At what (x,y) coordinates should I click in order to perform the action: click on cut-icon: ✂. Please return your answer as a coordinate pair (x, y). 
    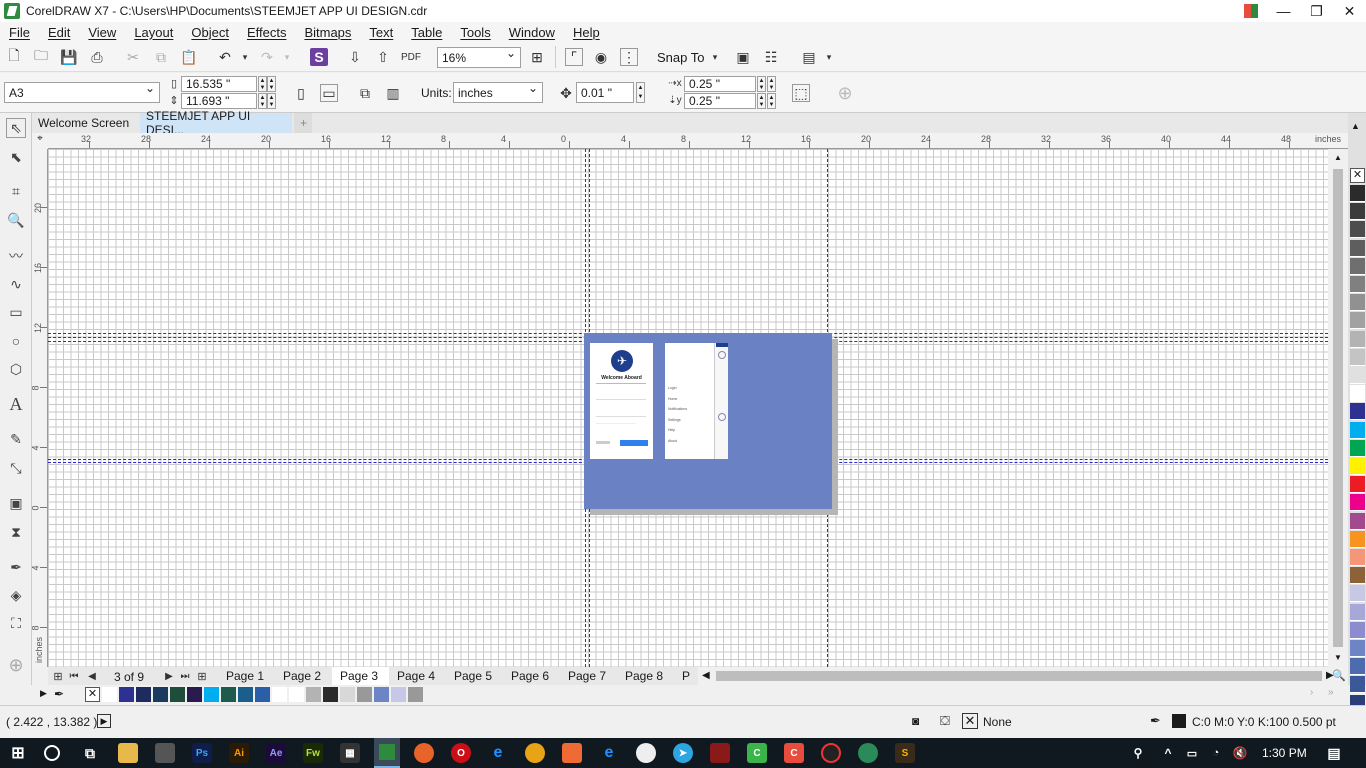
    Looking at the image, I should click on (133, 57).